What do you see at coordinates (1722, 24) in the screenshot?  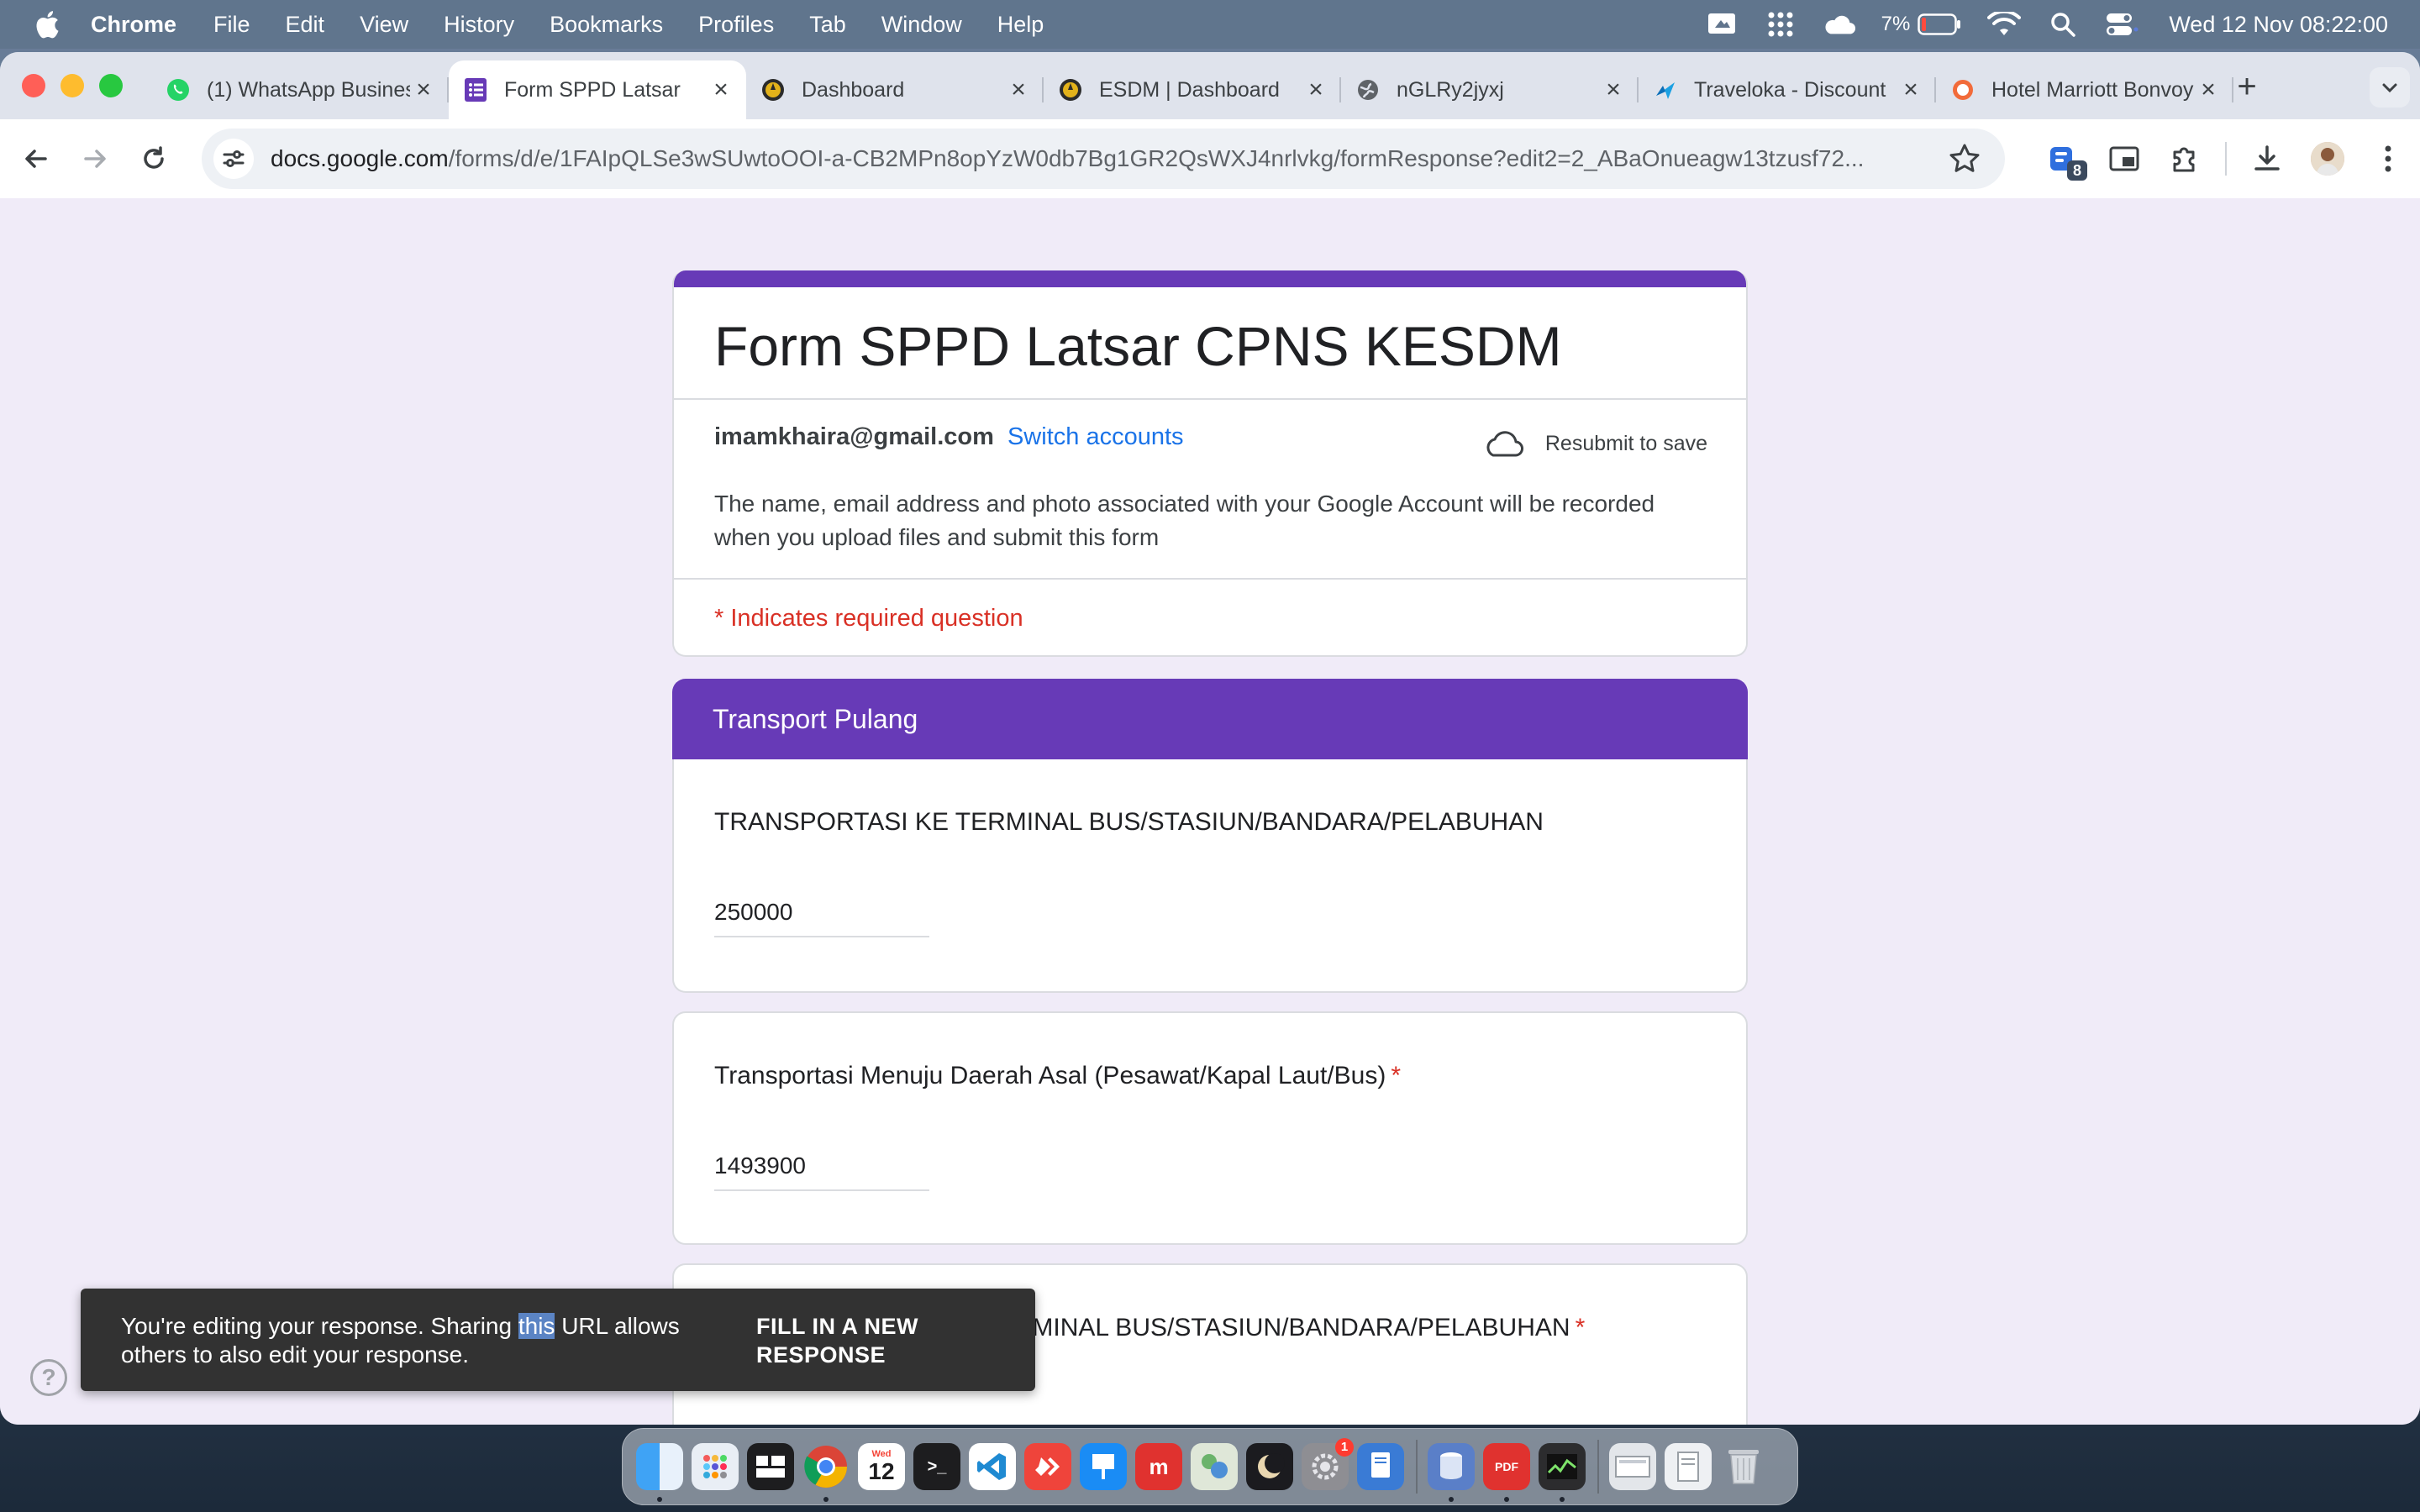 I see `remote-desktop-icon` at bounding box center [1722, 24].